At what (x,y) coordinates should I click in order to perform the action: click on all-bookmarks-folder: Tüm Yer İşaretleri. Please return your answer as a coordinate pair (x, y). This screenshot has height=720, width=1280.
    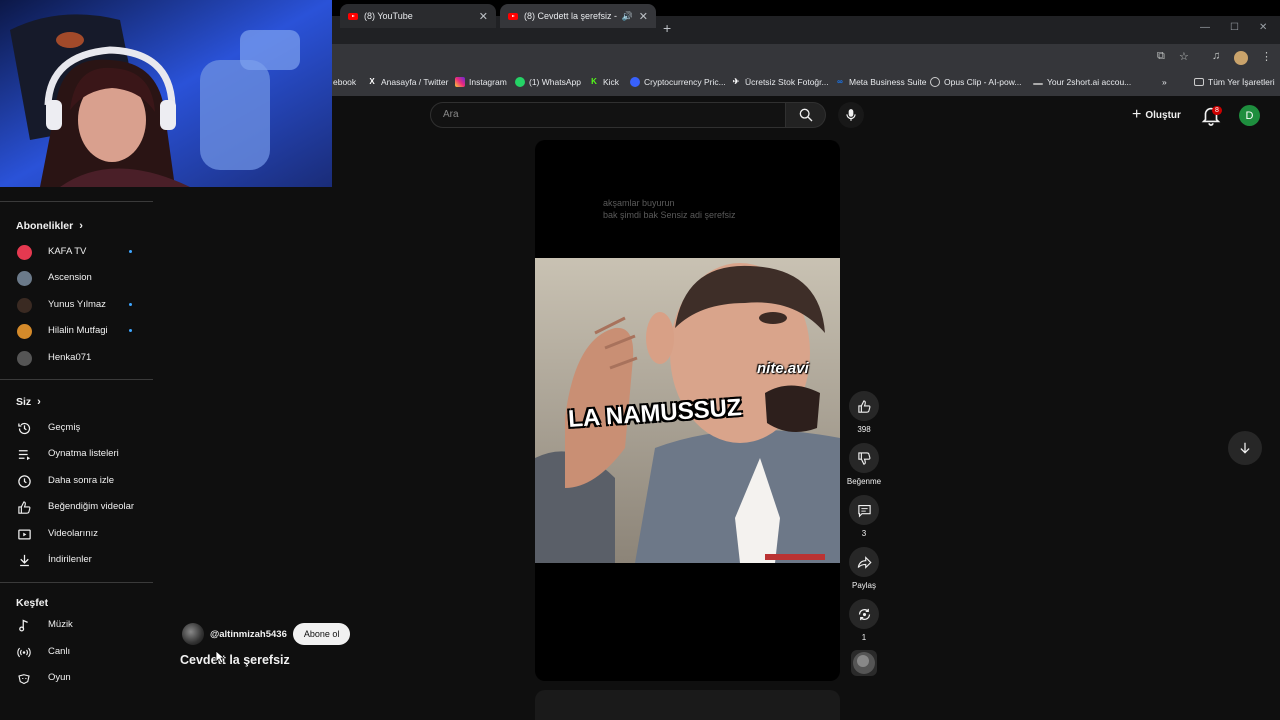
    Looking at the image, I should click on (1234, 82).